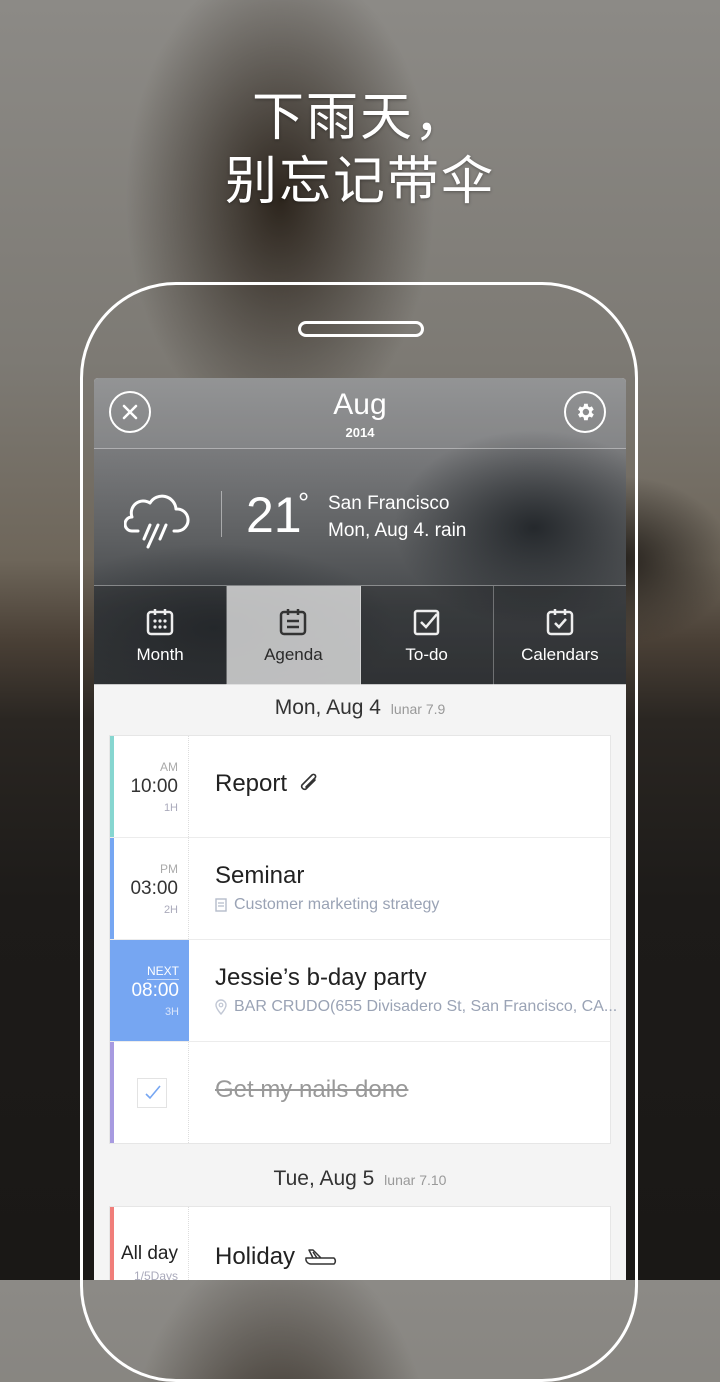 This screenshot has height=1382, width=720. I want to click on tab-agenda: Agenda, so click(294, 635).